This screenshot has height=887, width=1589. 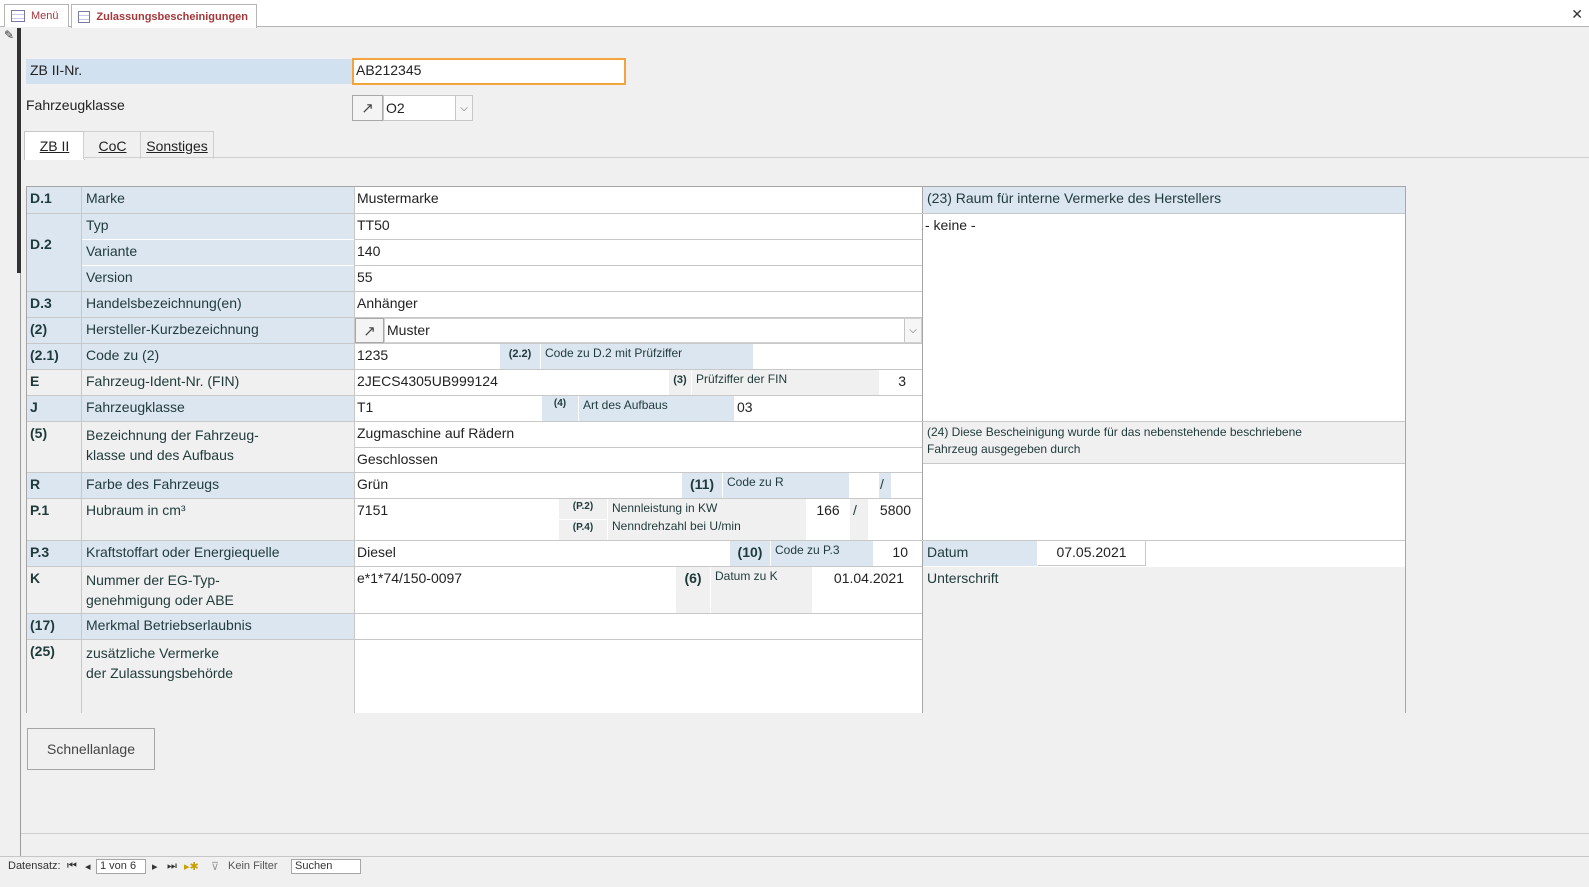 I want to click on next-record-icon: ▸, so click(x=155, y=866).